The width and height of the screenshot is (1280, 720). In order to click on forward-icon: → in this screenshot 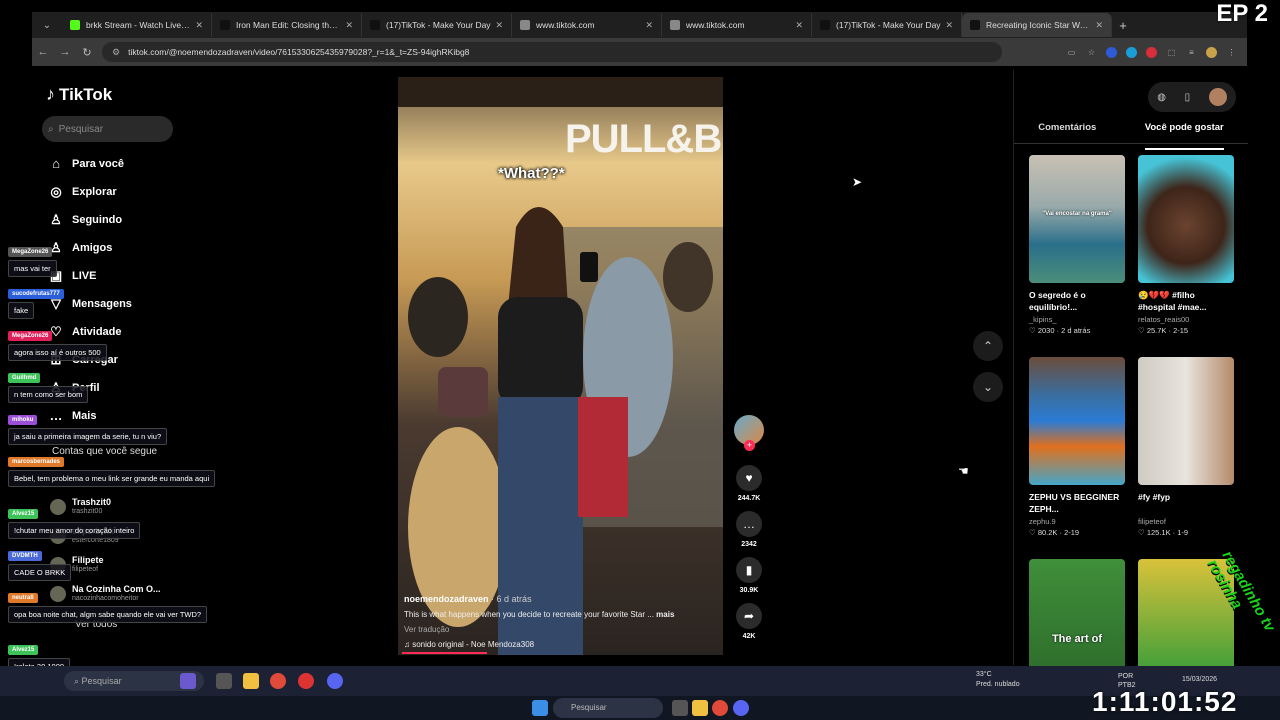, I will do `click(65, 52)`.